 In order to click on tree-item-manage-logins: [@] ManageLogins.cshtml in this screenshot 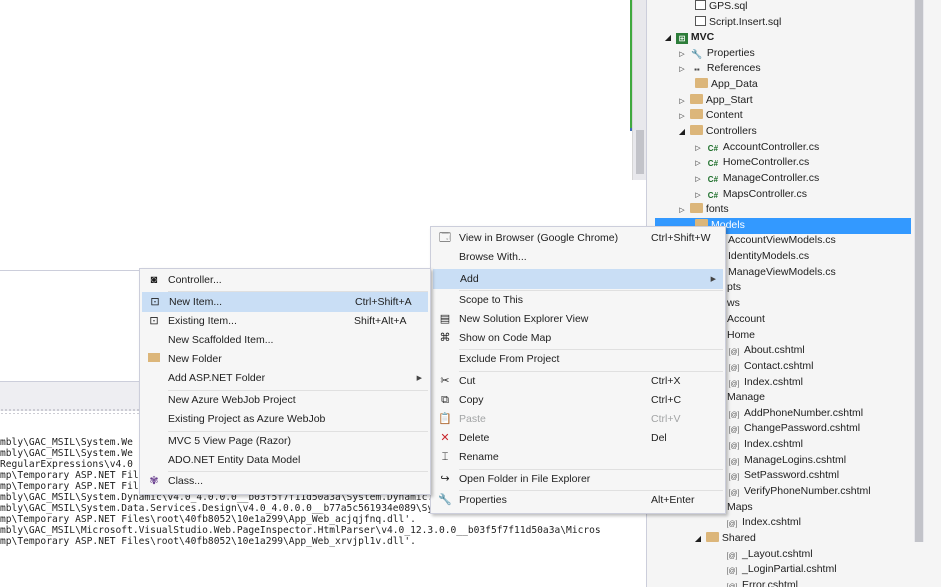, I will do `click(787, 461)`.